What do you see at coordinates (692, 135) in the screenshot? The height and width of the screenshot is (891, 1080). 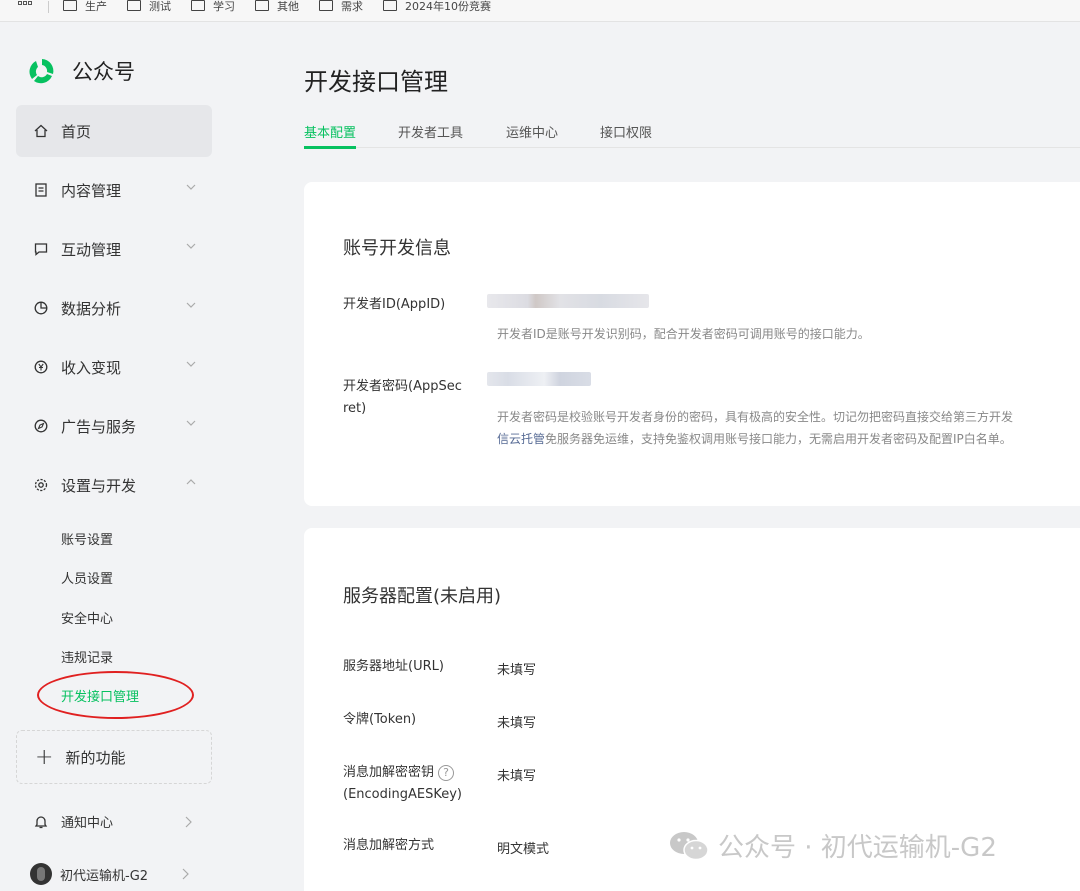 I see `tab-bar: 基本配置 开发者工具 运维中心 接口权限` at bounding box center [692, 135].